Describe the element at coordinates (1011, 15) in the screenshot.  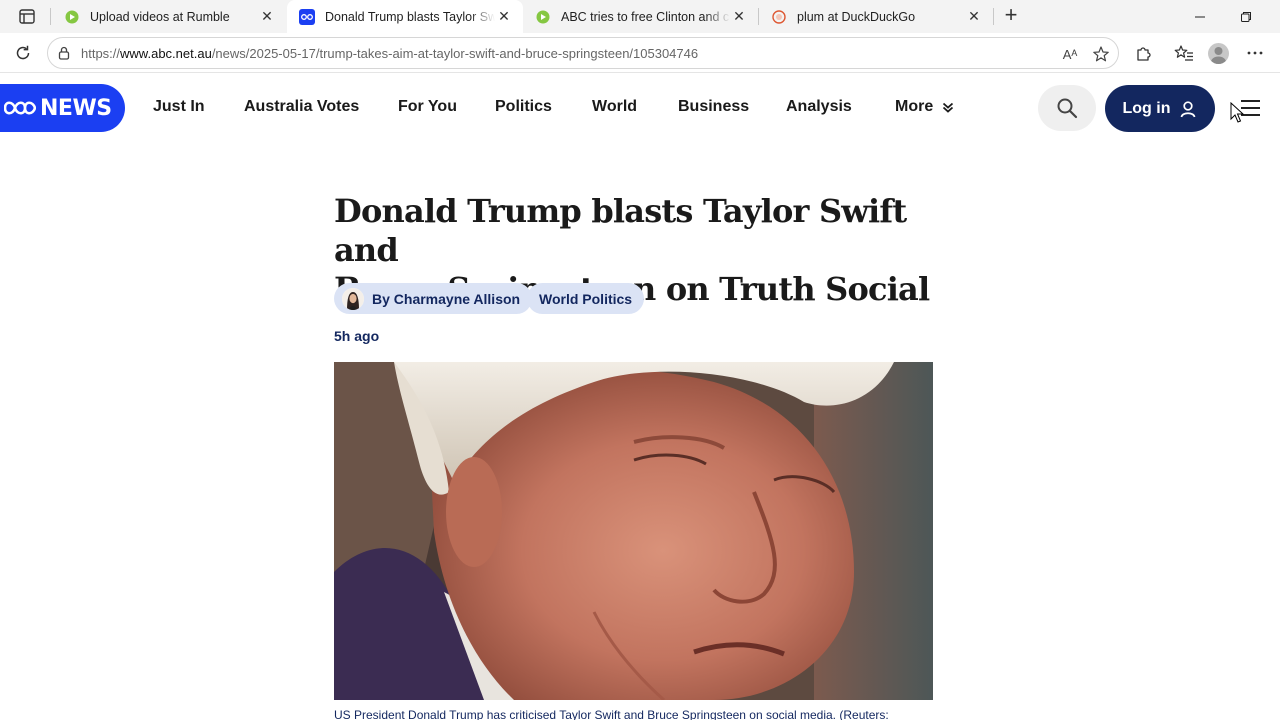
I see `new-tab-button: +` at that location.